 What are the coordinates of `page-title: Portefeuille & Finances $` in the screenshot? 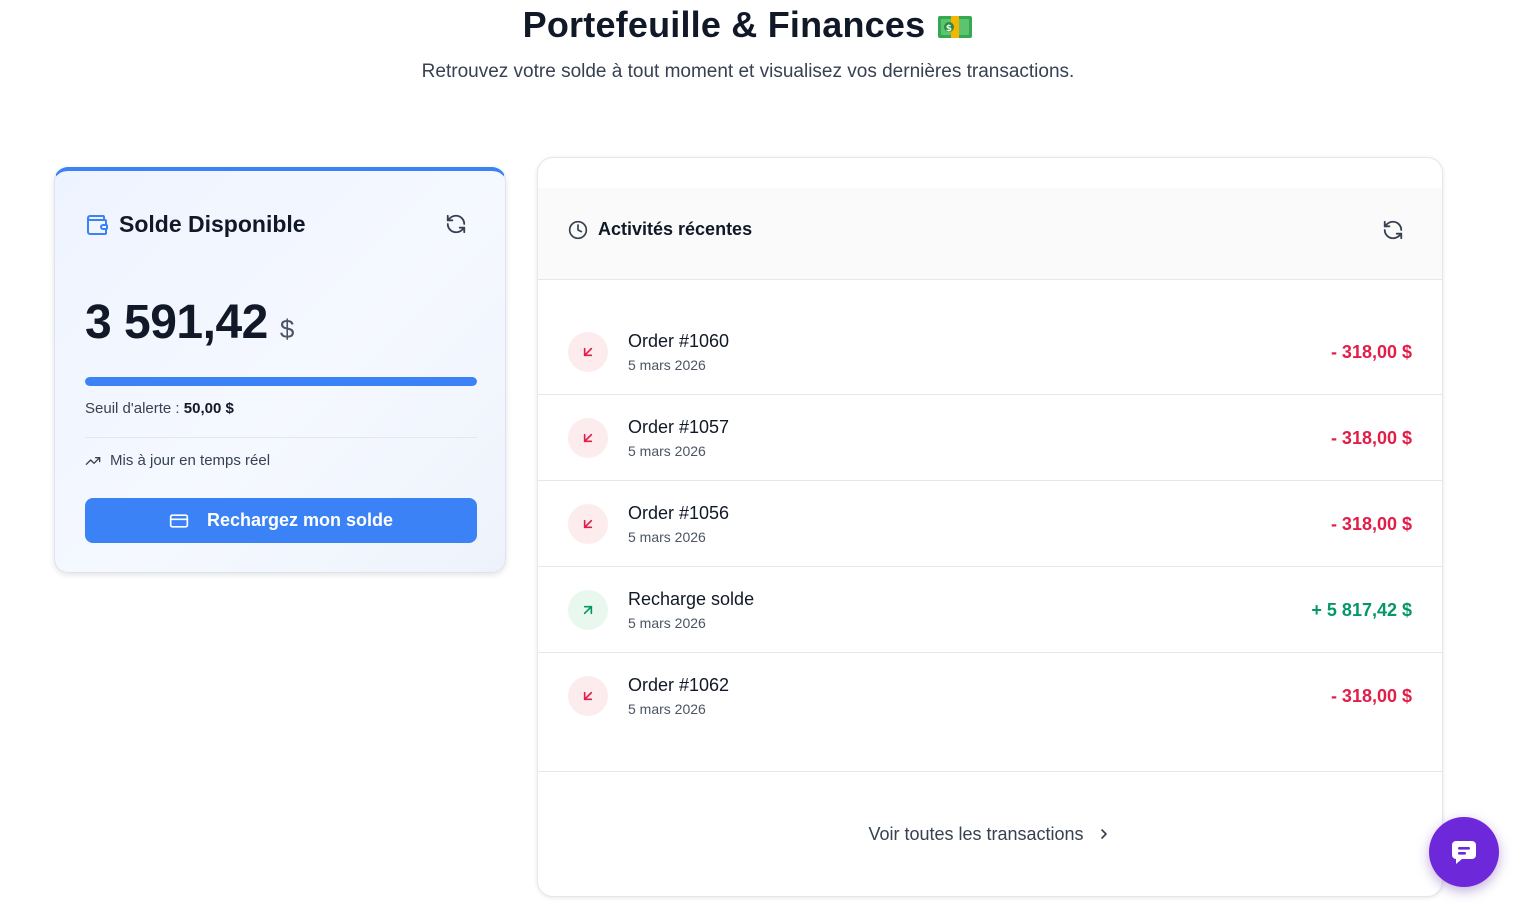 It's located at (748, 27).